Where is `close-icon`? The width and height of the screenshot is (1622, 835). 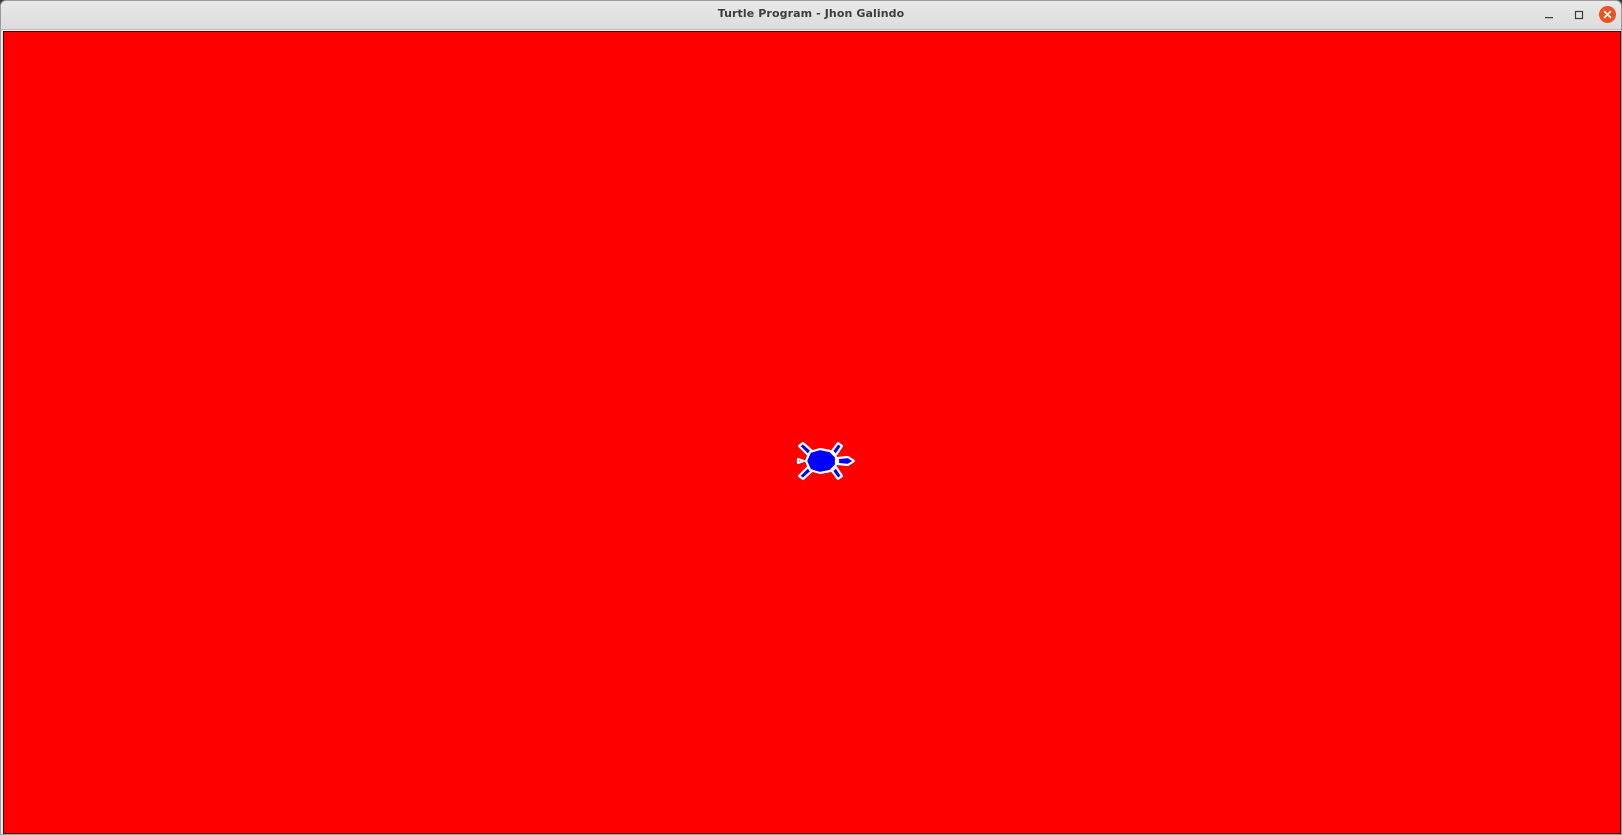 close-icon is located at coordinates (1607, 14).